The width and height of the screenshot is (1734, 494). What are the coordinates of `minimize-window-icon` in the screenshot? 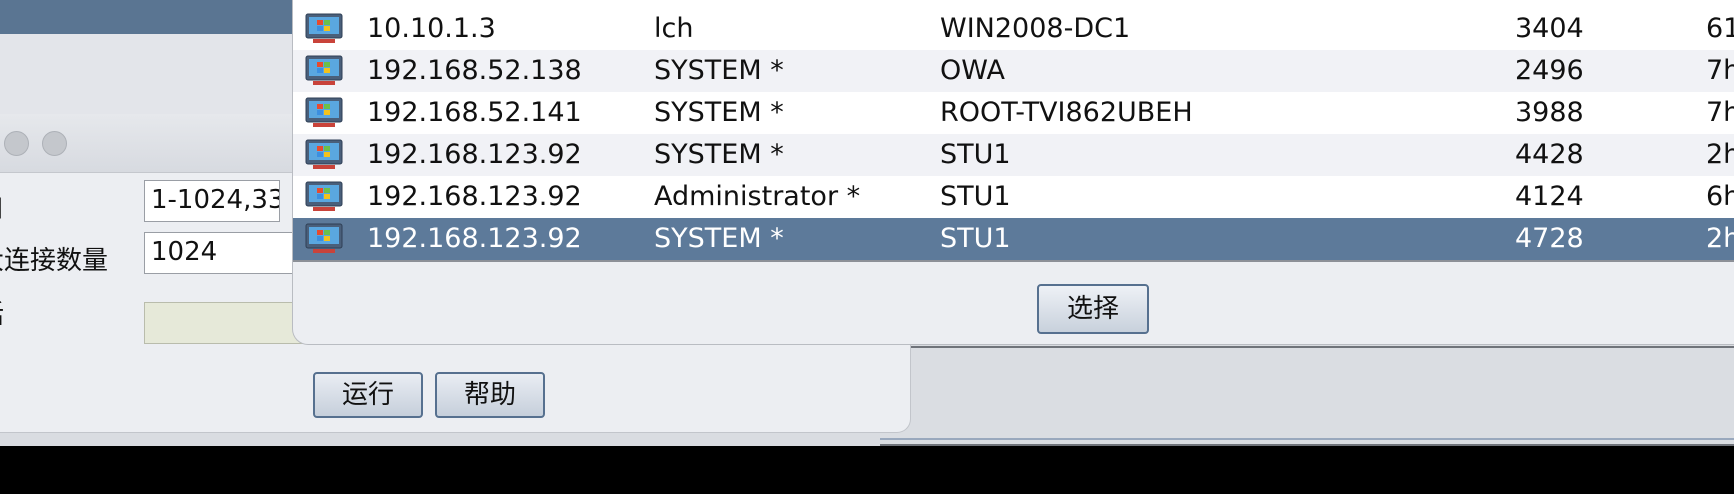 It's located at (16, 143).